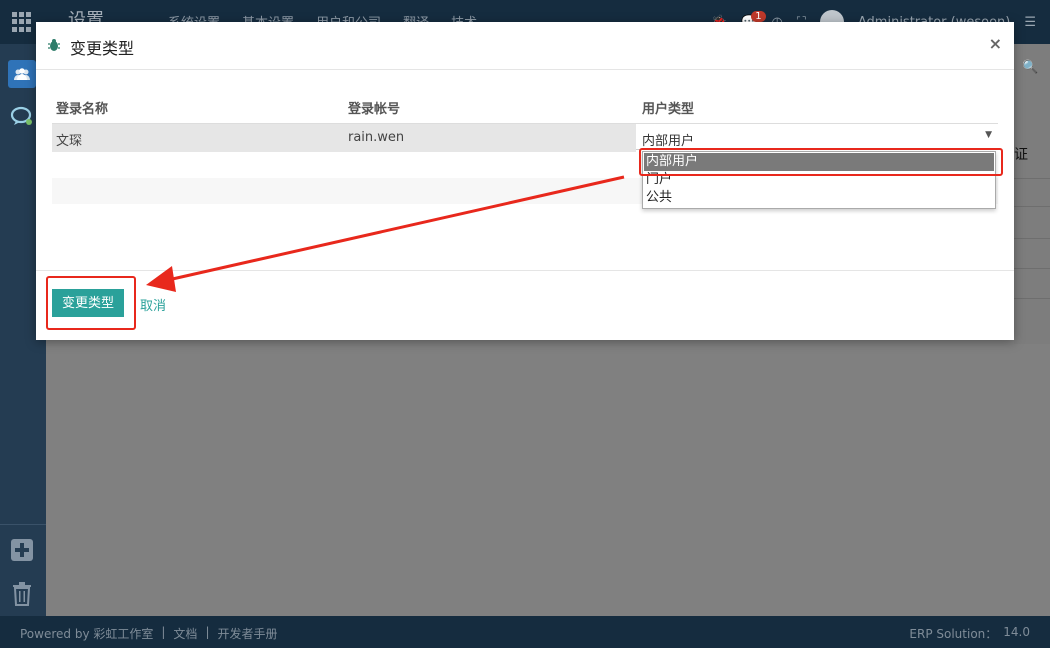 The height and width of the screenshot is (648, 1050). Describe the element at coordinates (817, 137) in the screenshot. I see `user-type-select: 内部用户 ▼` at that location.